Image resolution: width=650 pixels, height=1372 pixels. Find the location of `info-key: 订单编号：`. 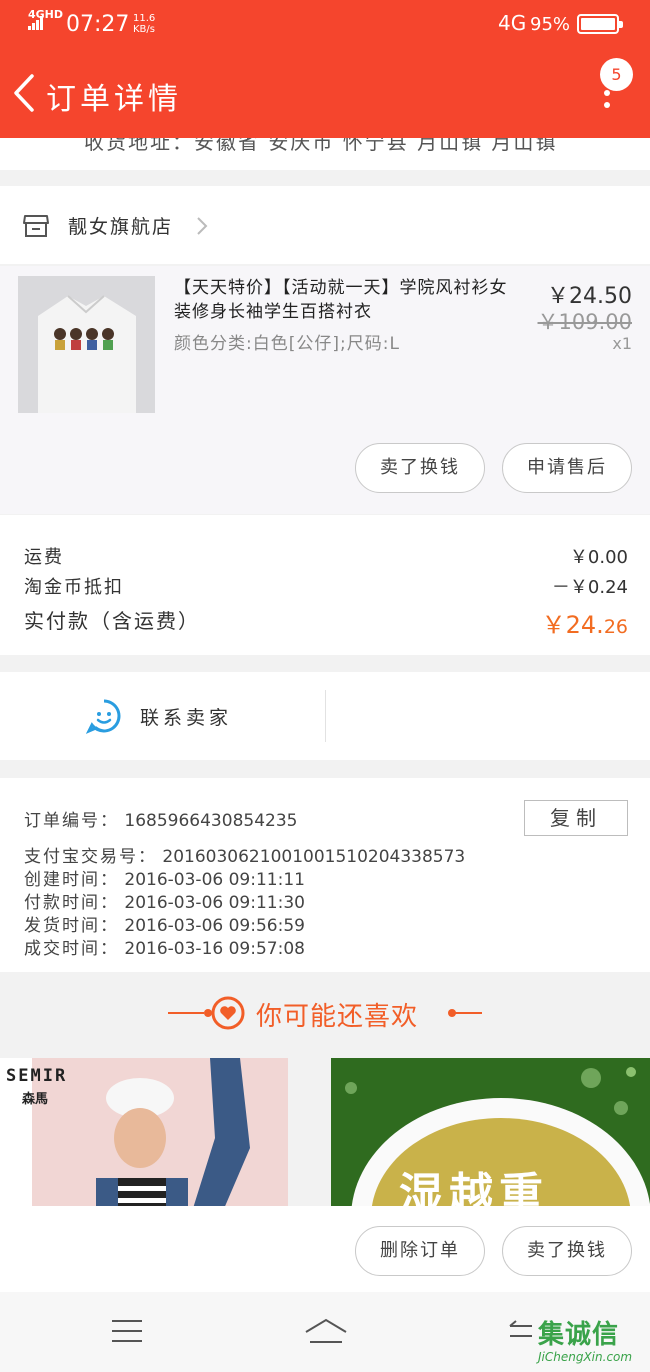

info-key: 订单编号： is located at coordinates (71, 821).